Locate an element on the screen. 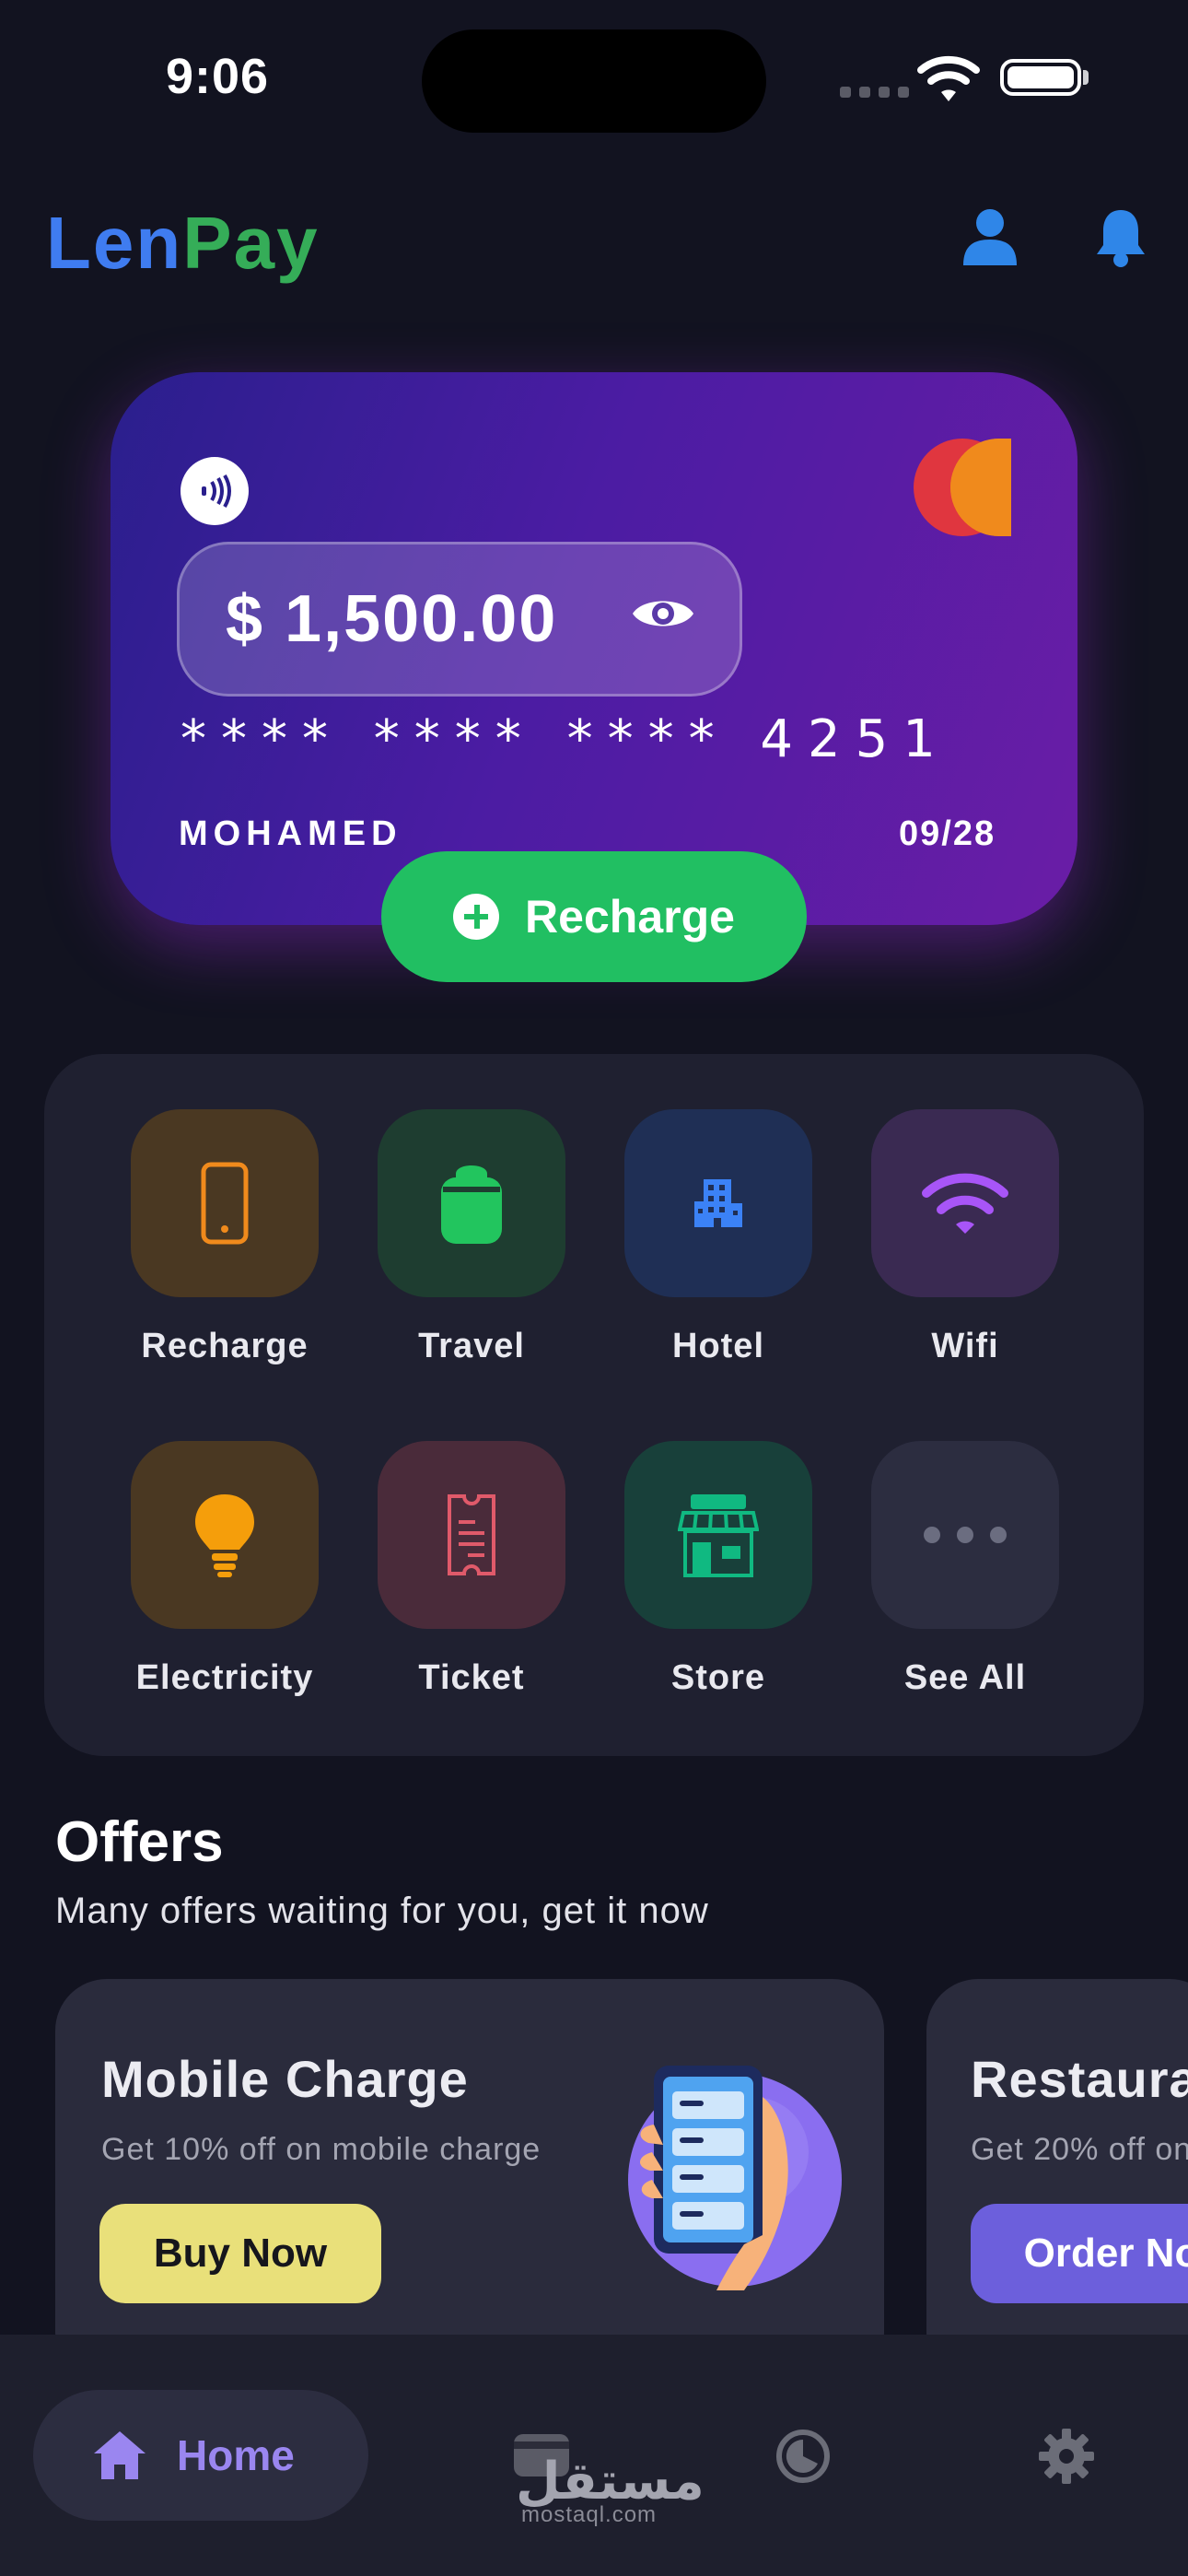  wifi-status-icon is located at coordinates (948, 78).